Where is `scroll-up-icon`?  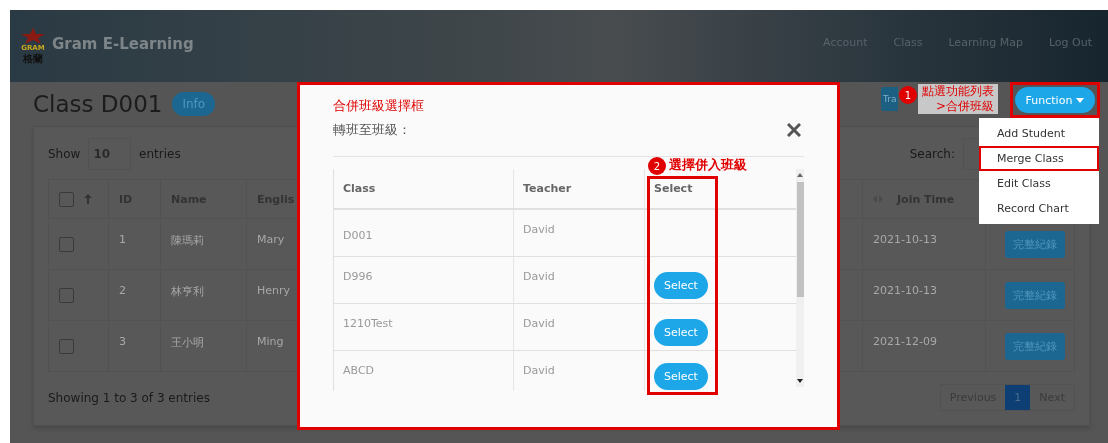
scroll-up-icon is located at coordinates (800, 175).